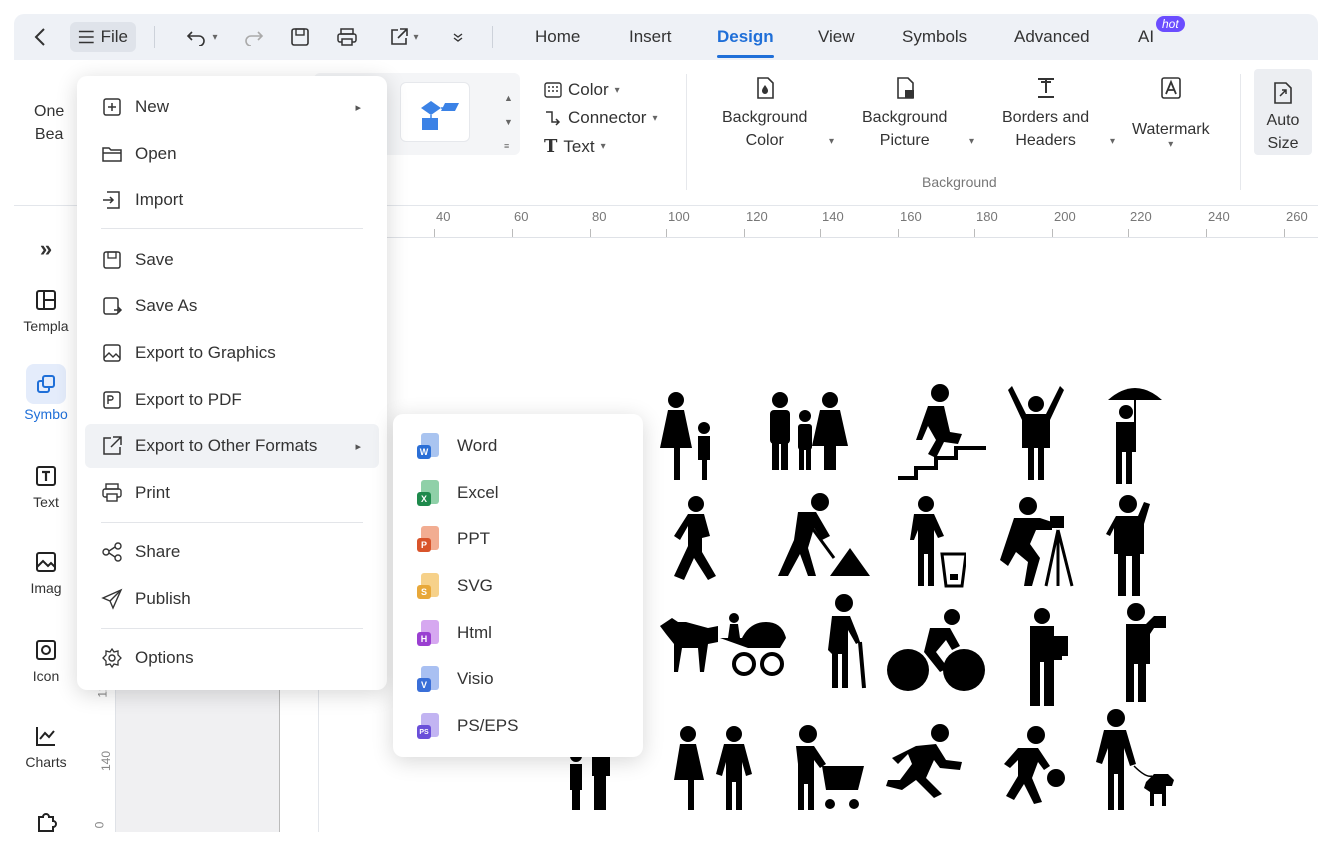 The width and height of the screenshot is (1332, 844). What do you see at coordinates (518, 679) in the screenshot?
I see `export-visio: V Visio` at bounding box center [518, 679].